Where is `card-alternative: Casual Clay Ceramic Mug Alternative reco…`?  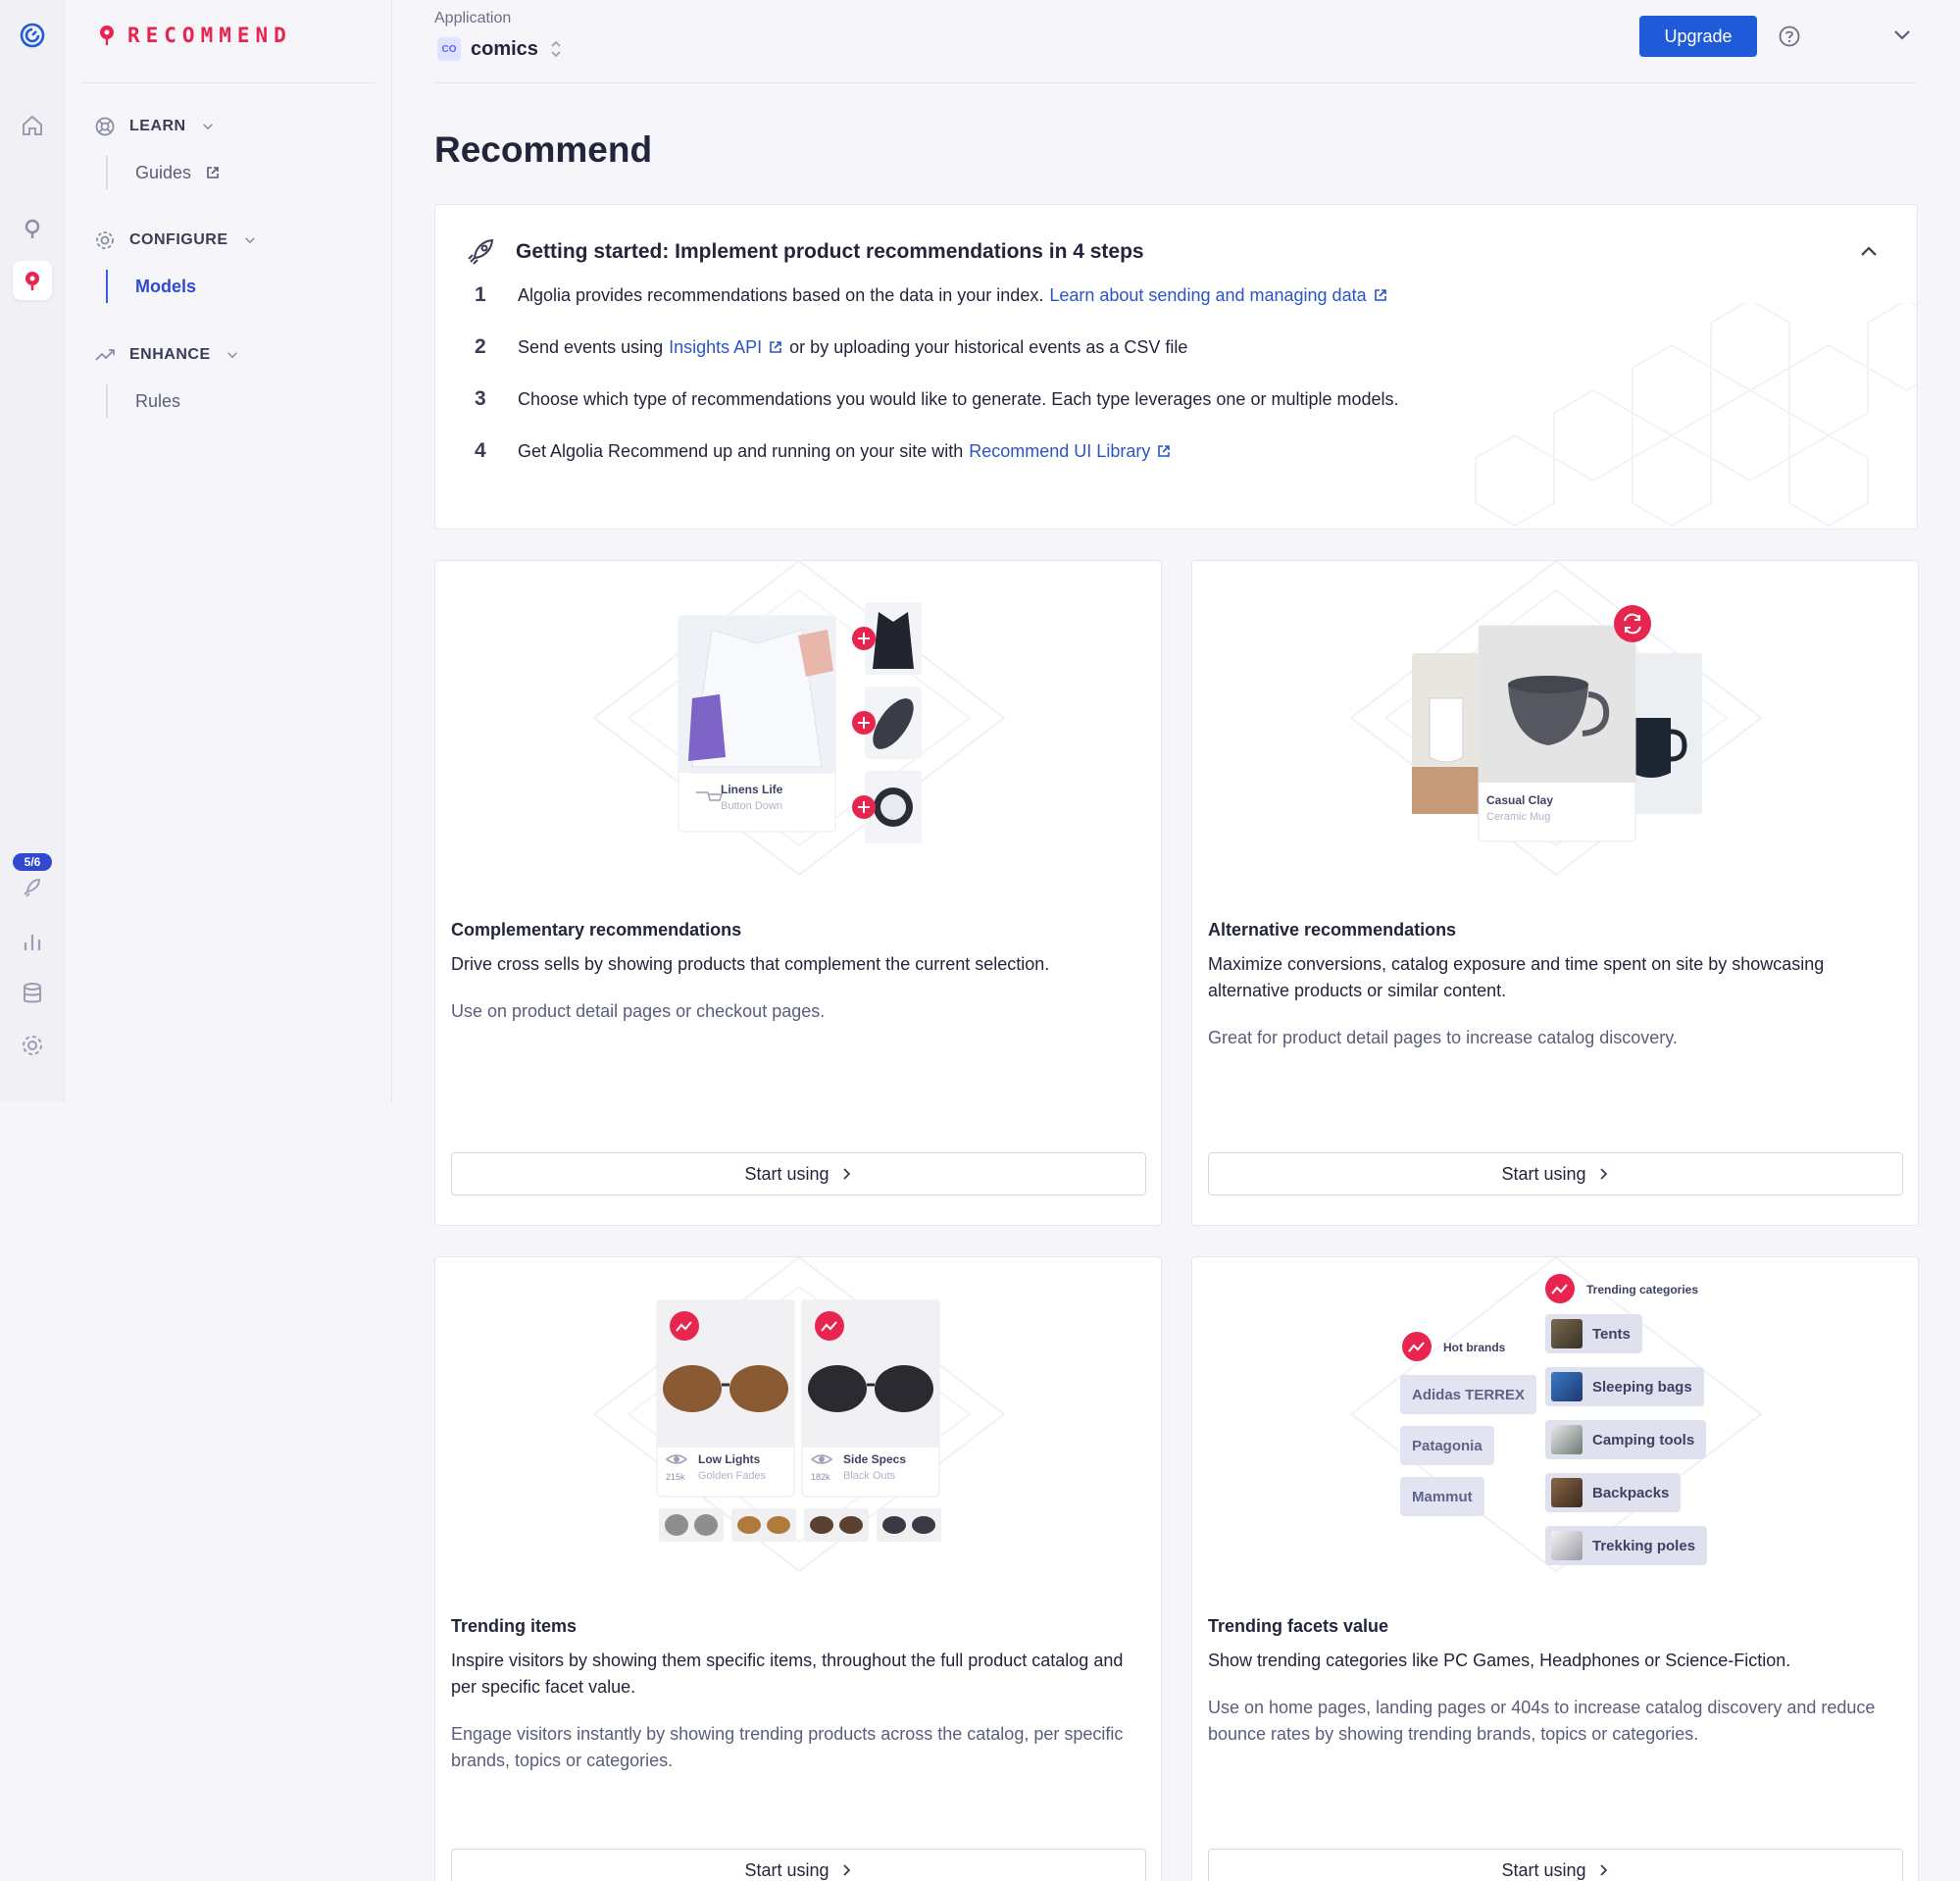 card-alternative: Casual Clay Ceramic Mug Alternative reco… is located at coordinates (1555, 893).